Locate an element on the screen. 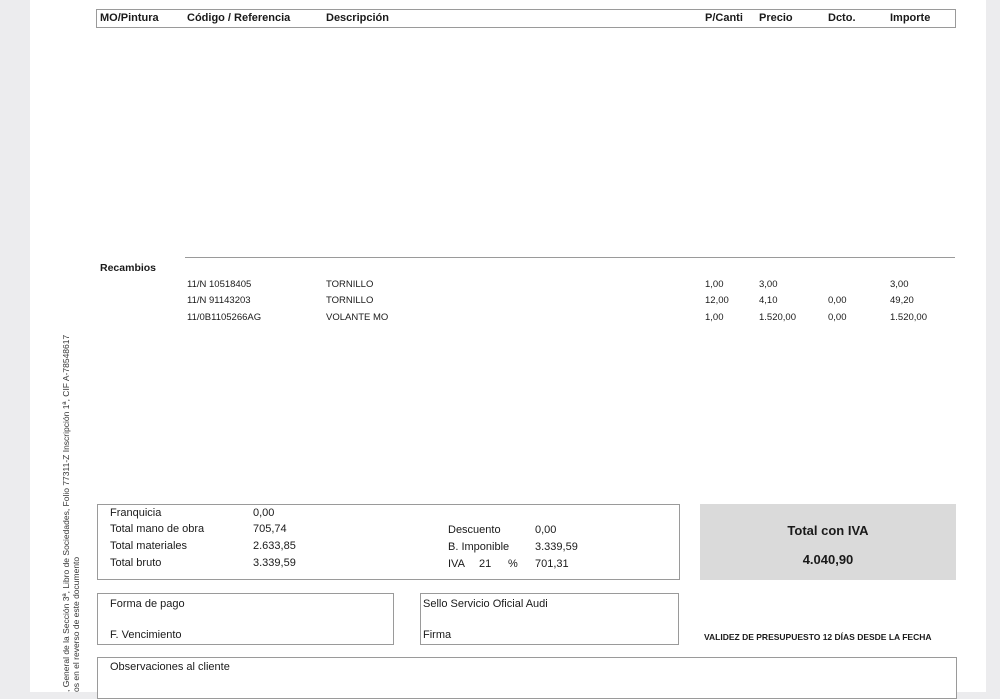 The image size is (1000, 699). imponible-value: 3.339,59 is located at coordinates (556, 547).